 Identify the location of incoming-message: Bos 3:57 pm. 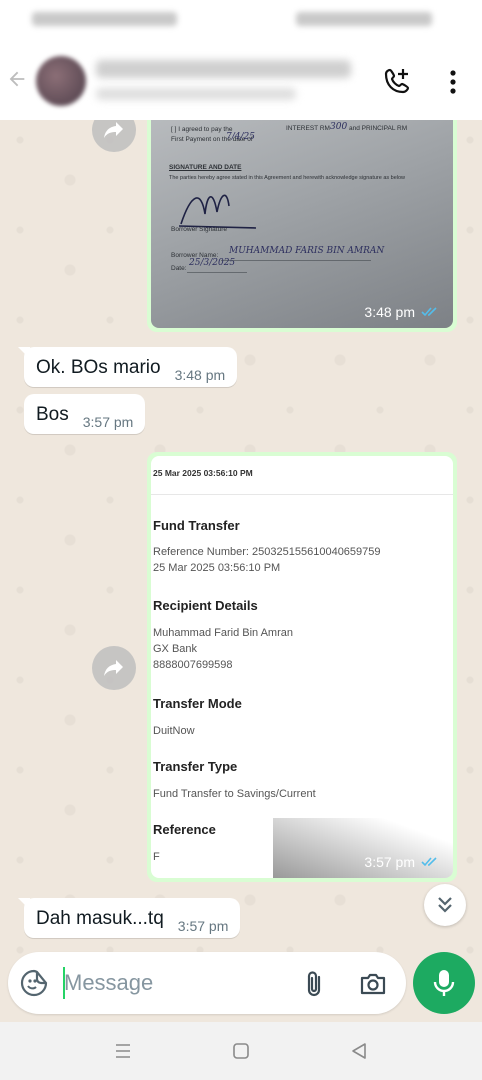
(85, 414).